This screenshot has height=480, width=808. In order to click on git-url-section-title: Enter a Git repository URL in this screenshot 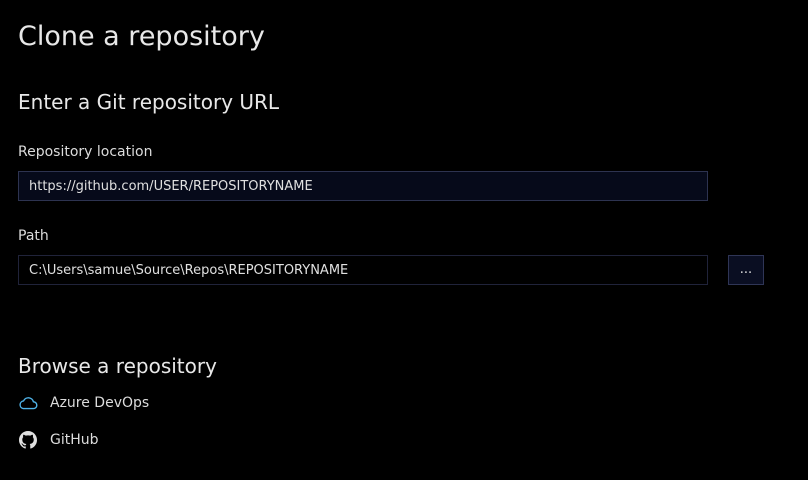, I will do `click(149, 102)`.